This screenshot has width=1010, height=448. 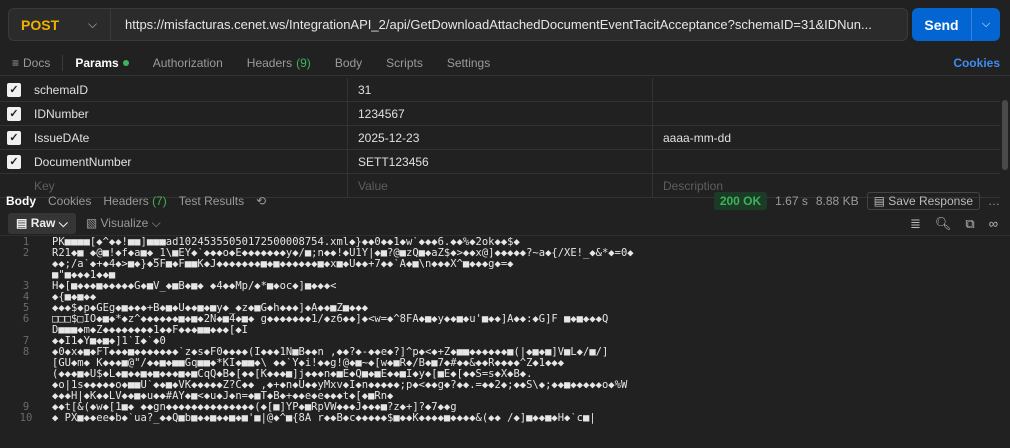 I want to click on filter-icon: ≣, so click(x=915, y=224).